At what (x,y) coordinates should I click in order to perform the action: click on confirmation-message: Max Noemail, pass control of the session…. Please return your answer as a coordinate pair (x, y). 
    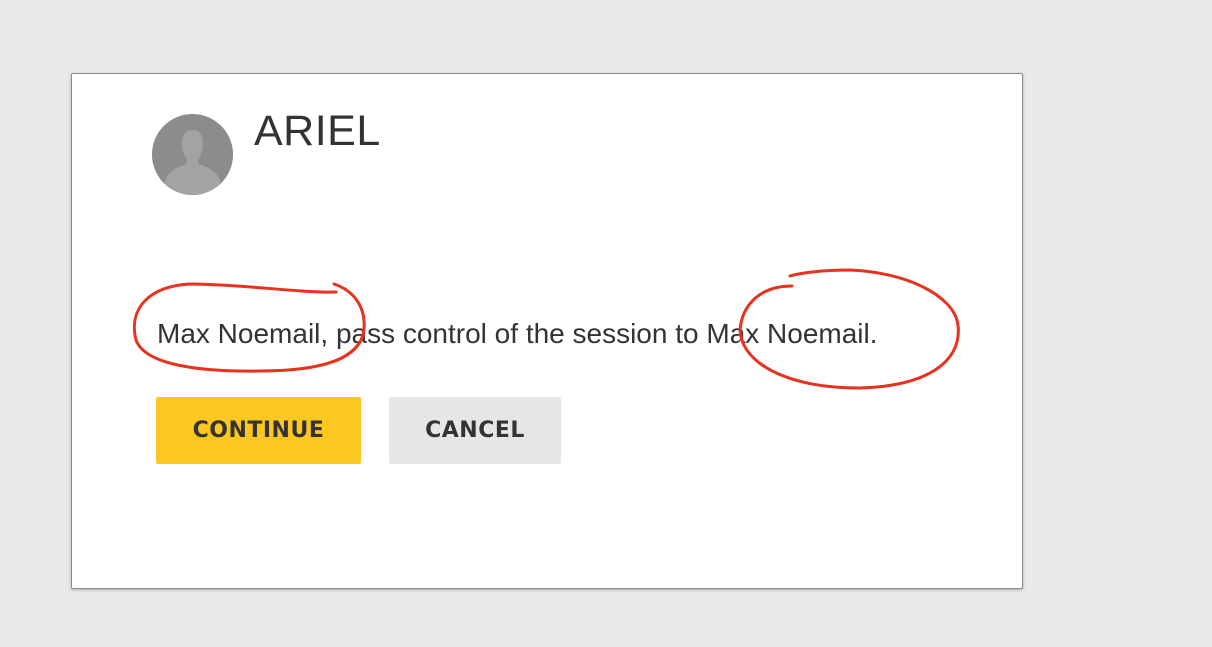
    Looking at the image, I should click on (517, 333).